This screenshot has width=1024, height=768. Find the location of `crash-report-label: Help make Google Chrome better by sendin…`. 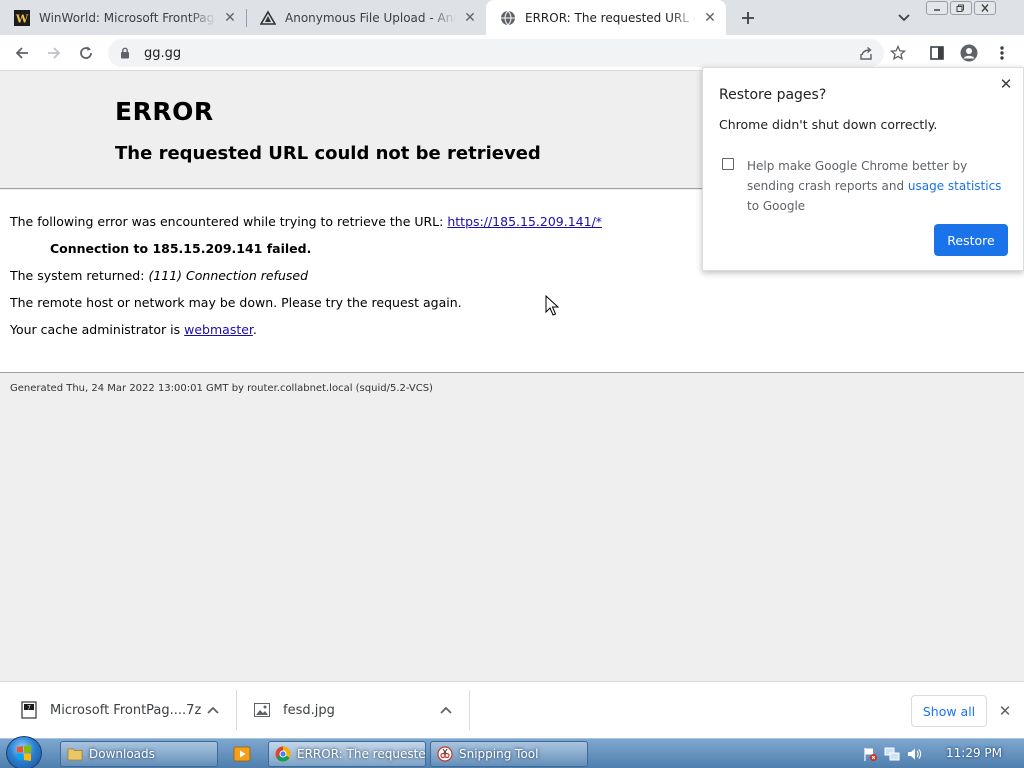

crash-report-label: Help make Google Chrome better by sendin… is located at coordinates (877, 186).